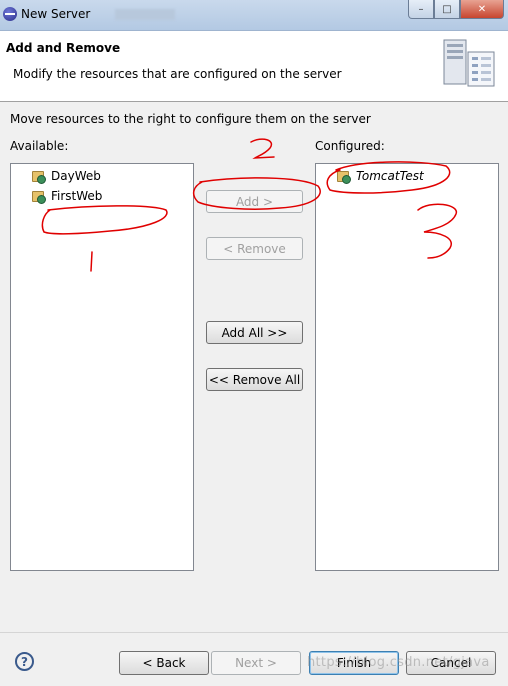 The height and width of the screenshot is (686, 508). What do you see at coordinates (256, 663) in the screenshot?
I see `next-button: Next >` at bounding box center [256, 663].